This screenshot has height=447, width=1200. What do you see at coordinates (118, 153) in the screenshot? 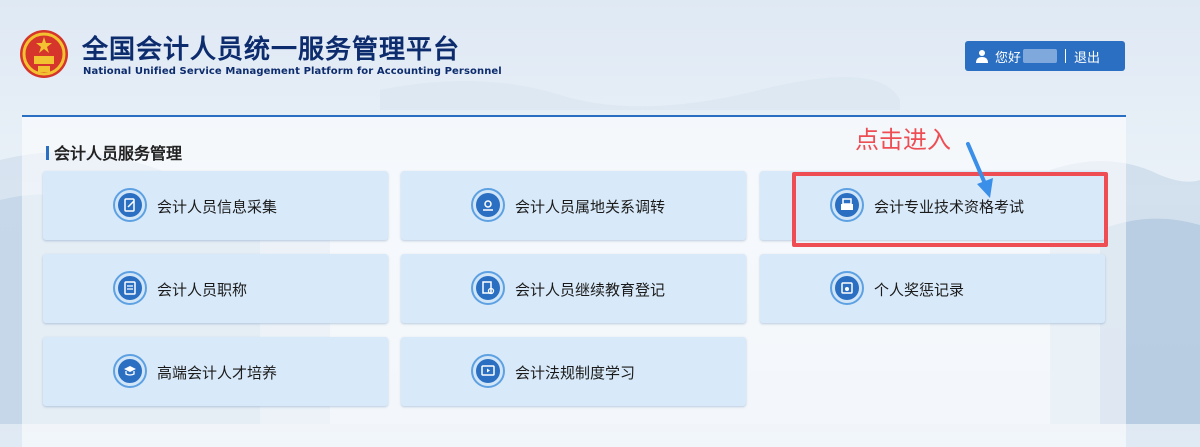
I see `section-title-text: 会计人员服务管理` at bounding box center [118, 153].